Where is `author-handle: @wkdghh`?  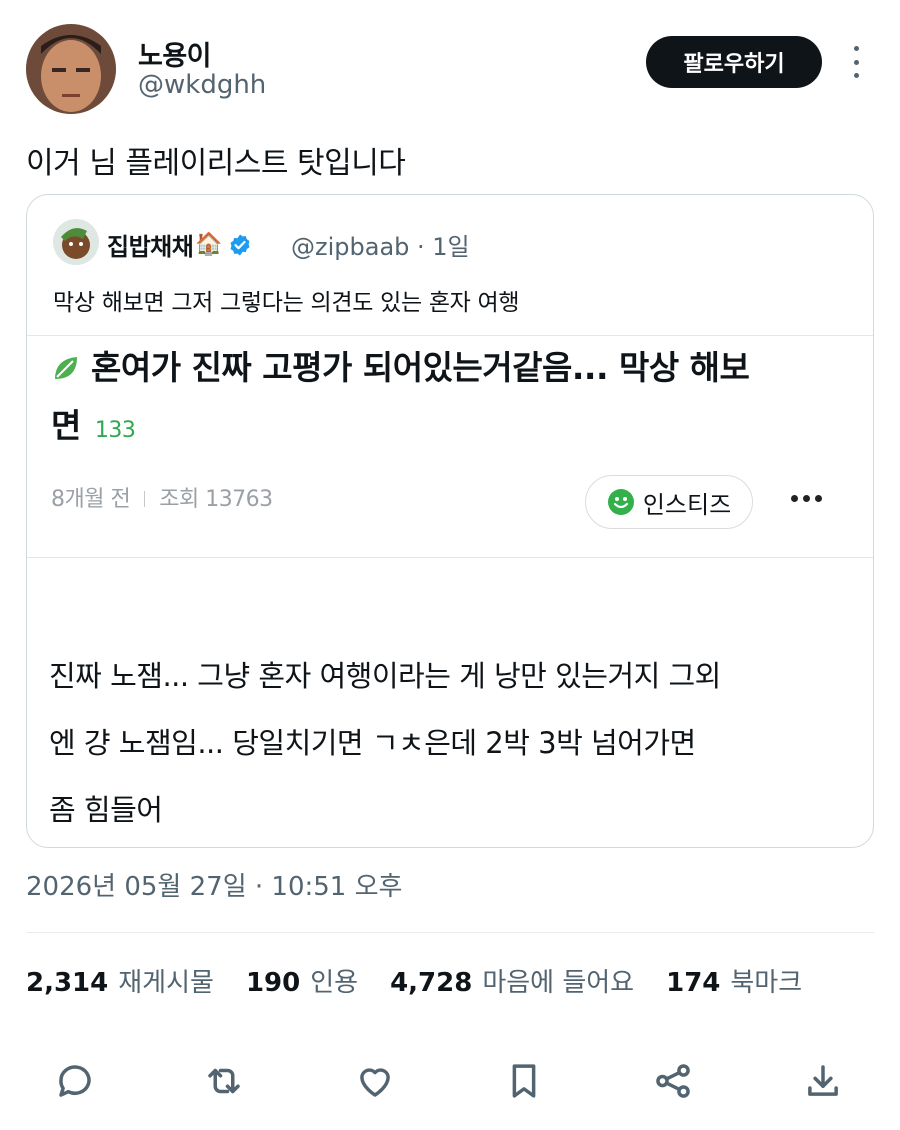
author-handle: @wkdghh is located at coordinates (202, 85).